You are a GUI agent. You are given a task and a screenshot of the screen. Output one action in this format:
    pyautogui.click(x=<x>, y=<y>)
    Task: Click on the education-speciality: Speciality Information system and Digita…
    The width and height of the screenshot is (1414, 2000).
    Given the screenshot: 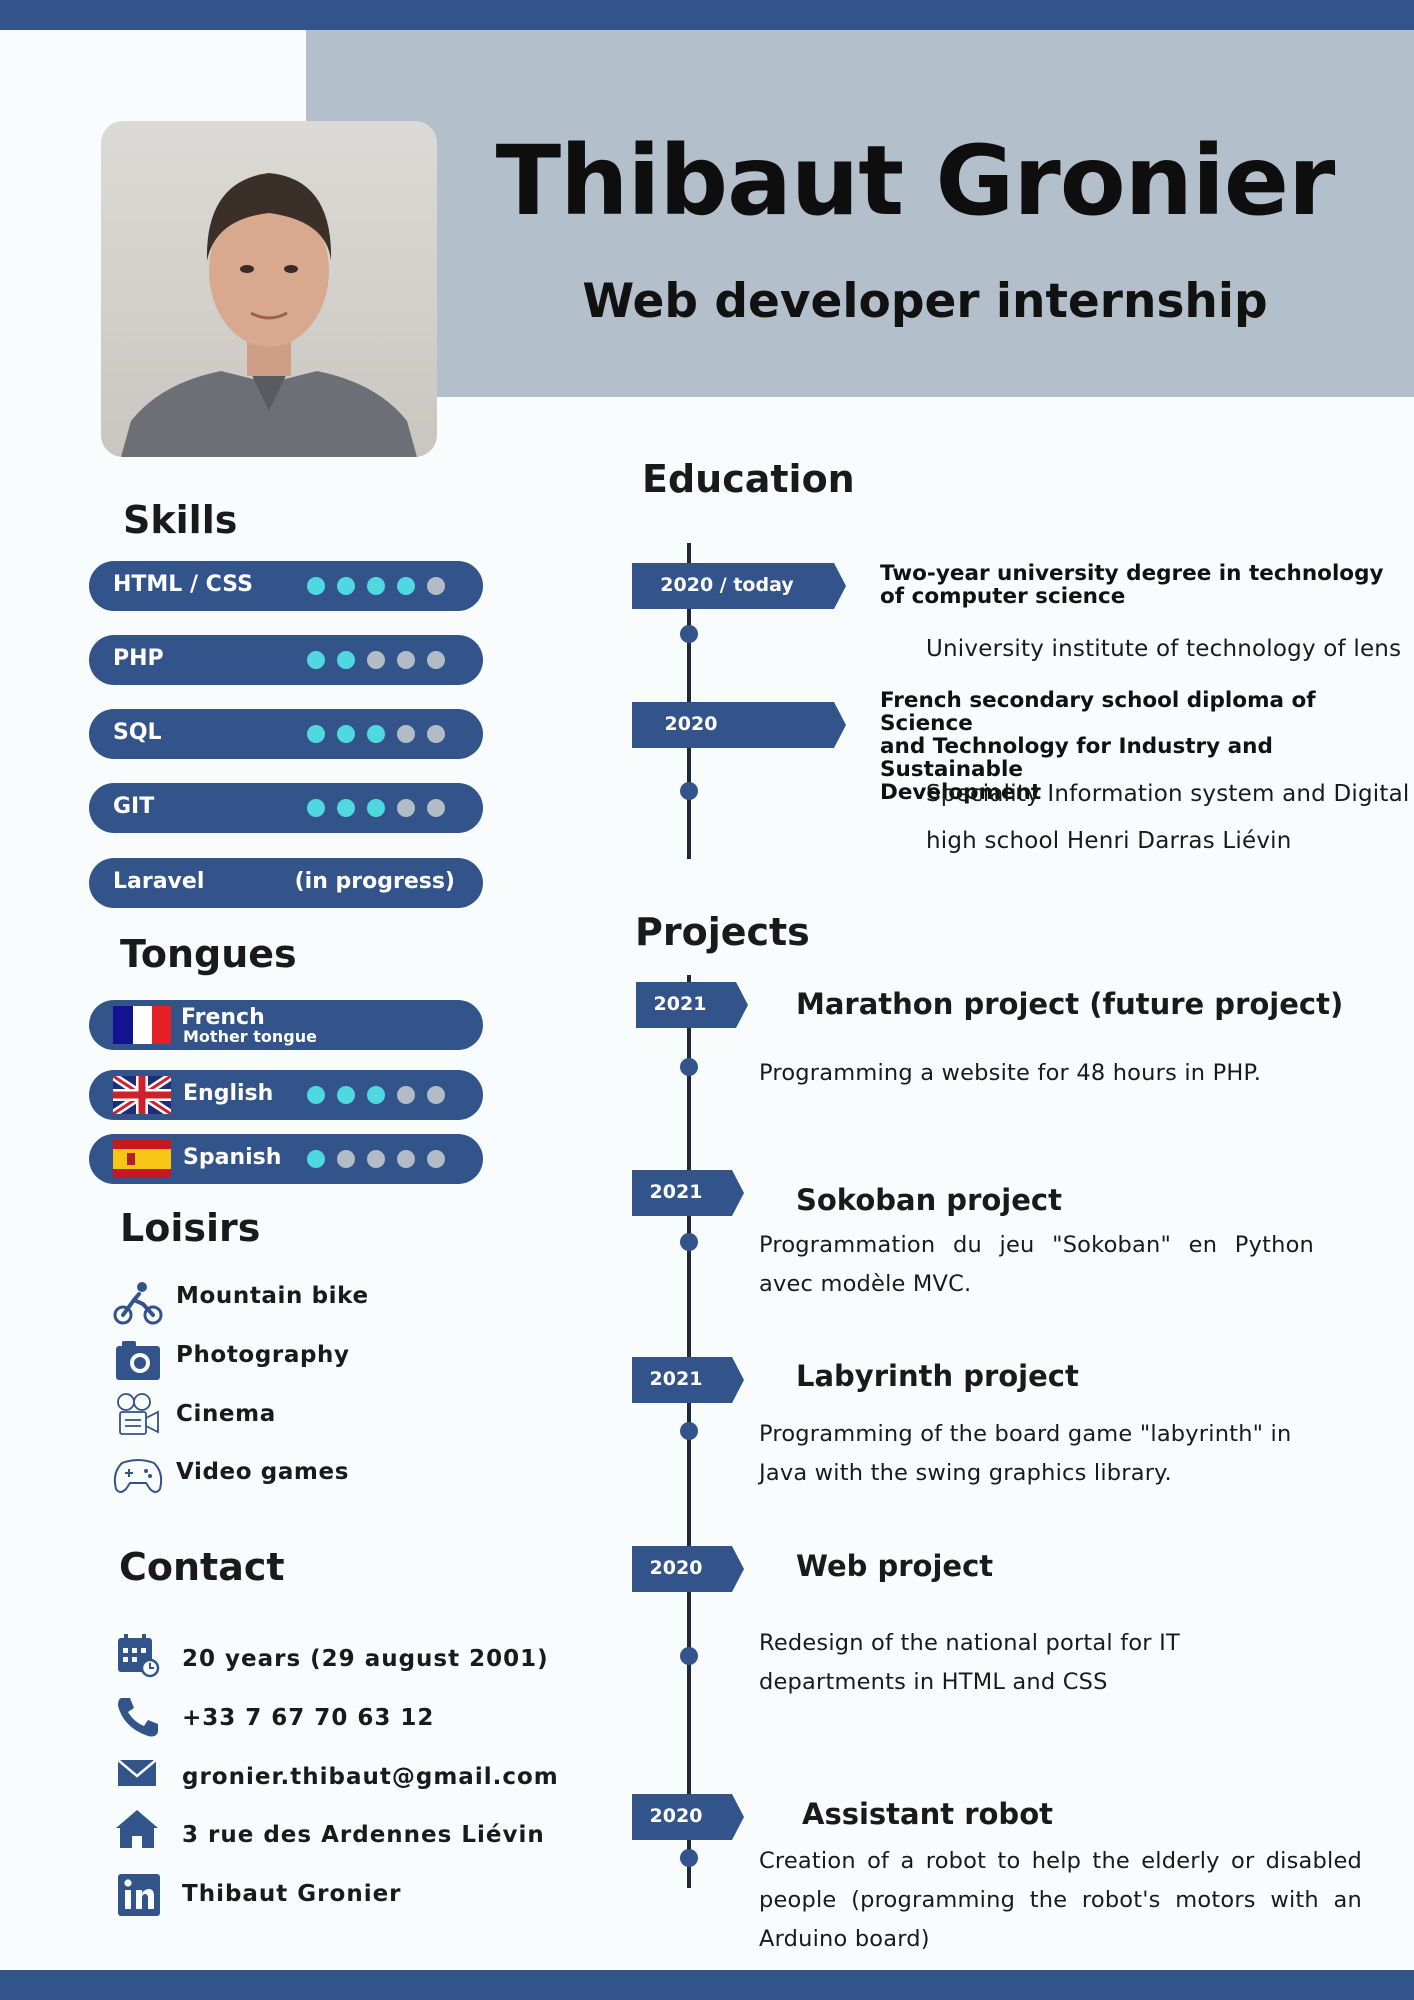 What is the action you would take?
    pyautogui.click(x=1168, y=794)
    